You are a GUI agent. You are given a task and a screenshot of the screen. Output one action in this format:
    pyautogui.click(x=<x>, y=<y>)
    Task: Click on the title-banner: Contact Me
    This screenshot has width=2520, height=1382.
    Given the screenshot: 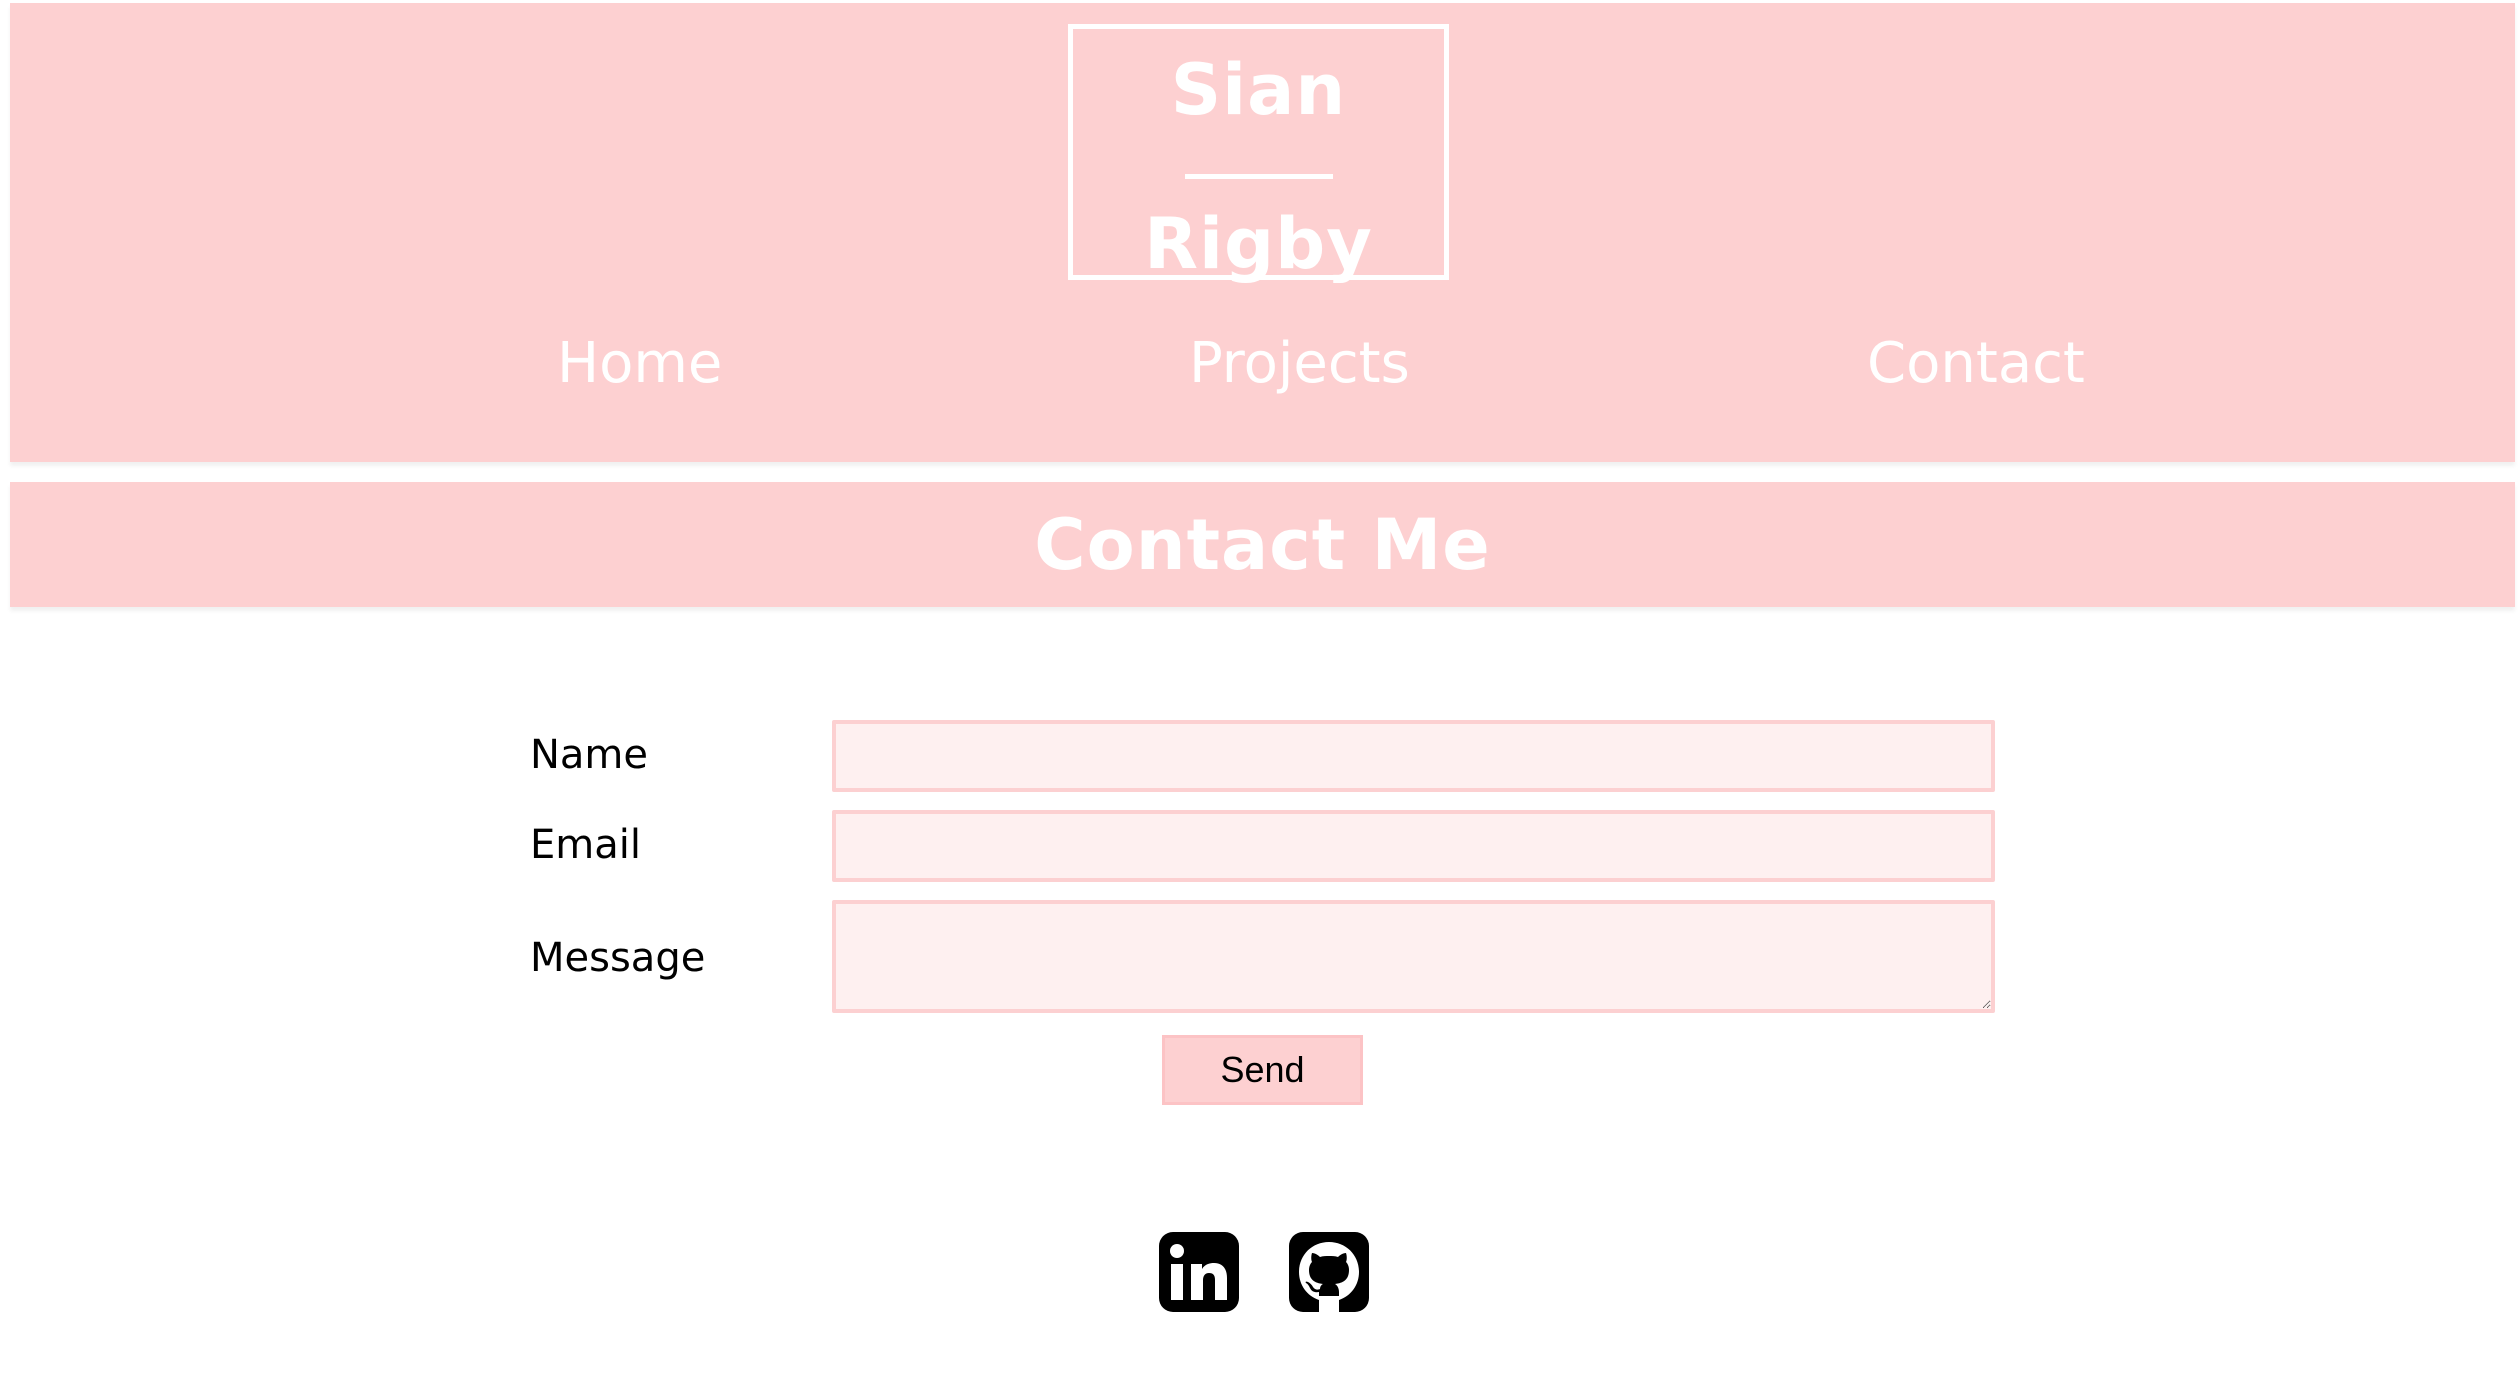 What is the action you would take?
    pyautogui.click(x=1262, y=544)
    